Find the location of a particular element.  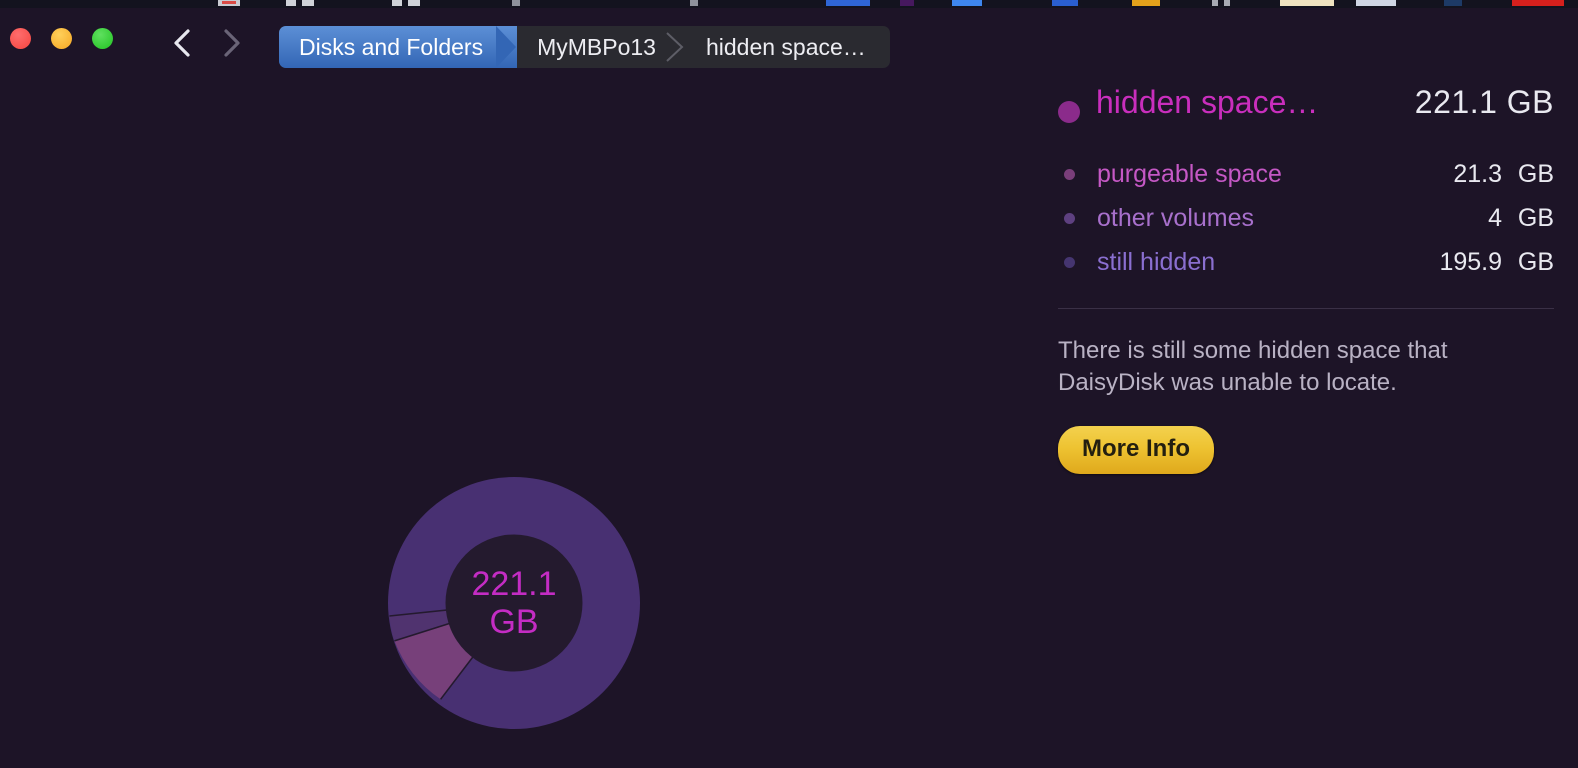

breadcrumb-label: MyMBPo13 is located at coordinates (596, 46).